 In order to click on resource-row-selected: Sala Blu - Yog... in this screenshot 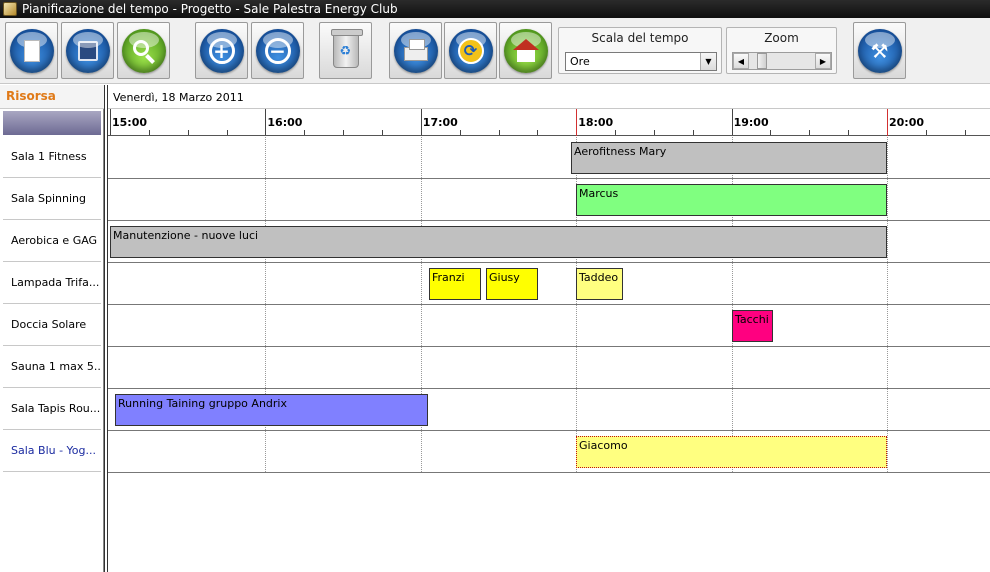, I will do `click(52, 451)`.